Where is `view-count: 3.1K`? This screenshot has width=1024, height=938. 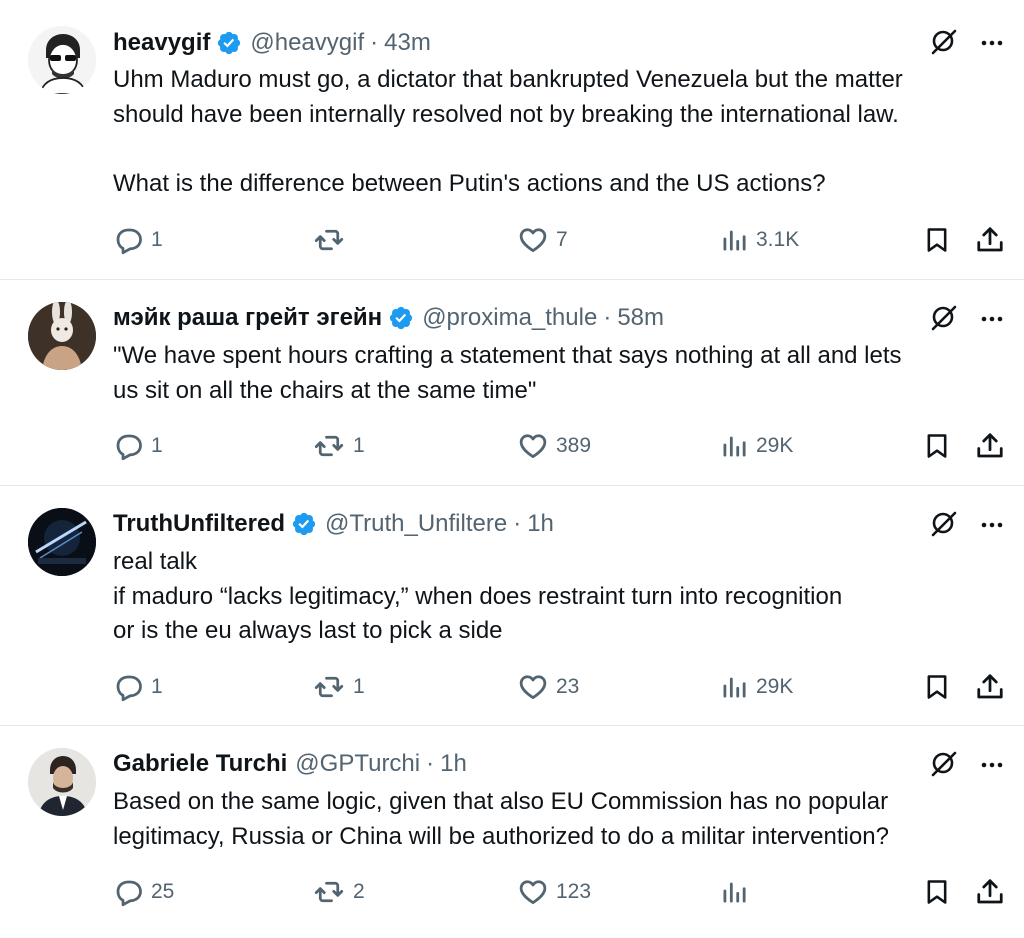 view-count: 3.1K is located at coordinates (778, 239).